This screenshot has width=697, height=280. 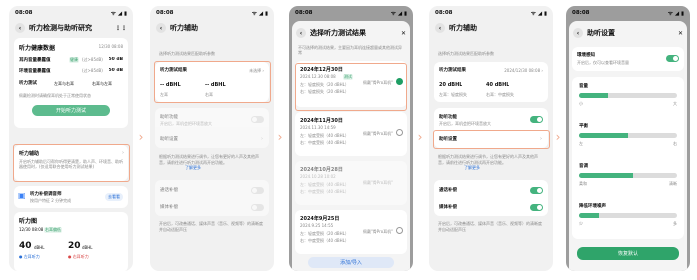 What do you see at coordinates (675, 103) in the screenshot?
I see `volume-max: 大` at bounding box center [675, 103].